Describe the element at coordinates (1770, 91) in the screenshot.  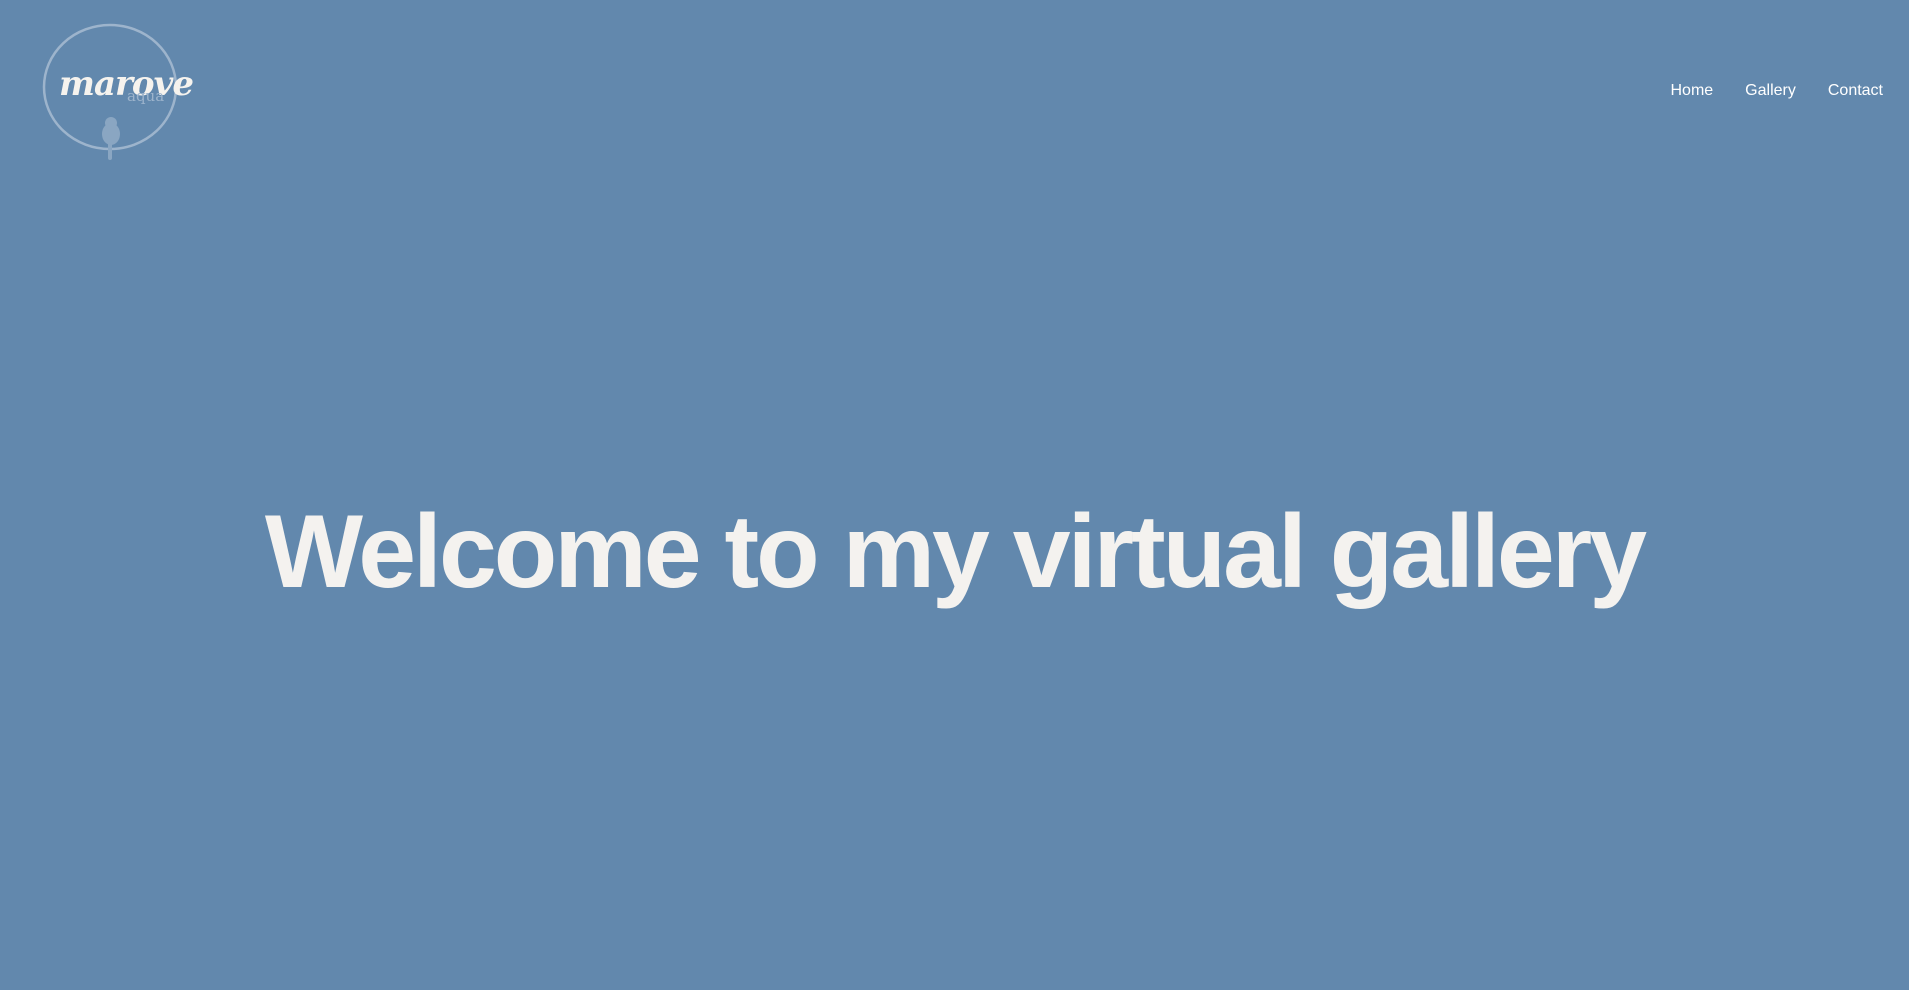
I see `nav-gallery-link: Gallery` at that location.